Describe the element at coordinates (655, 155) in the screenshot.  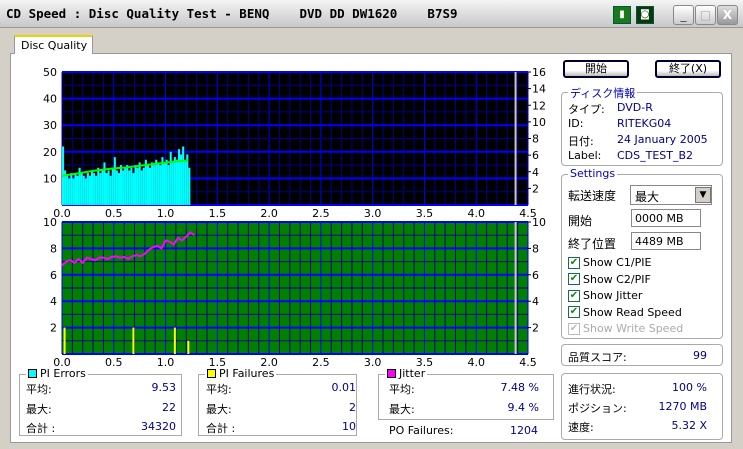
I see `disc-info-value: CDS_TEST_B2` at that location.